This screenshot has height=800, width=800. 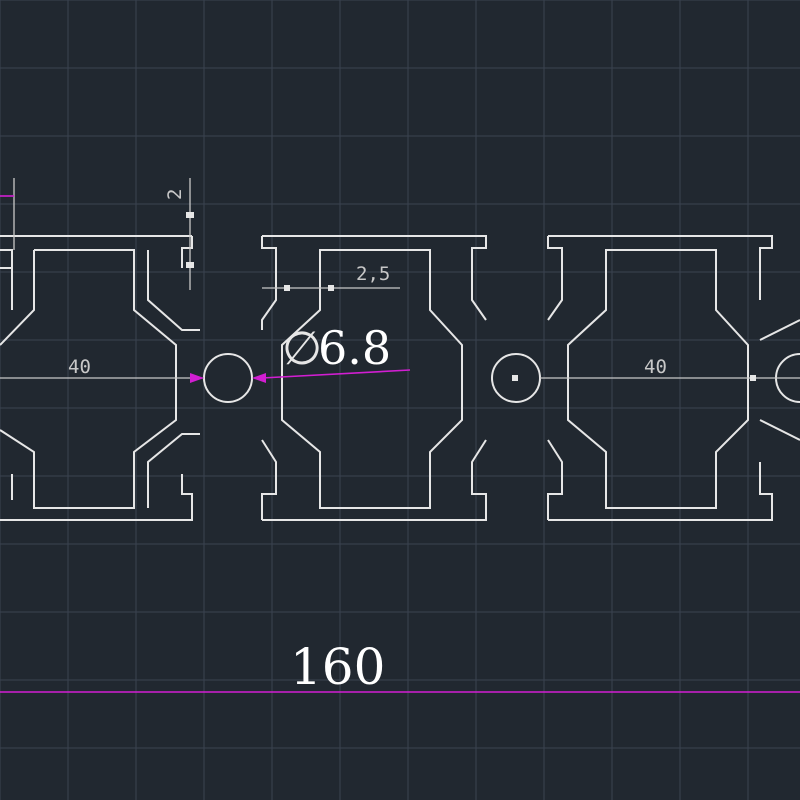 I want to click on arrow-diameter, so click(x=259, y=378).